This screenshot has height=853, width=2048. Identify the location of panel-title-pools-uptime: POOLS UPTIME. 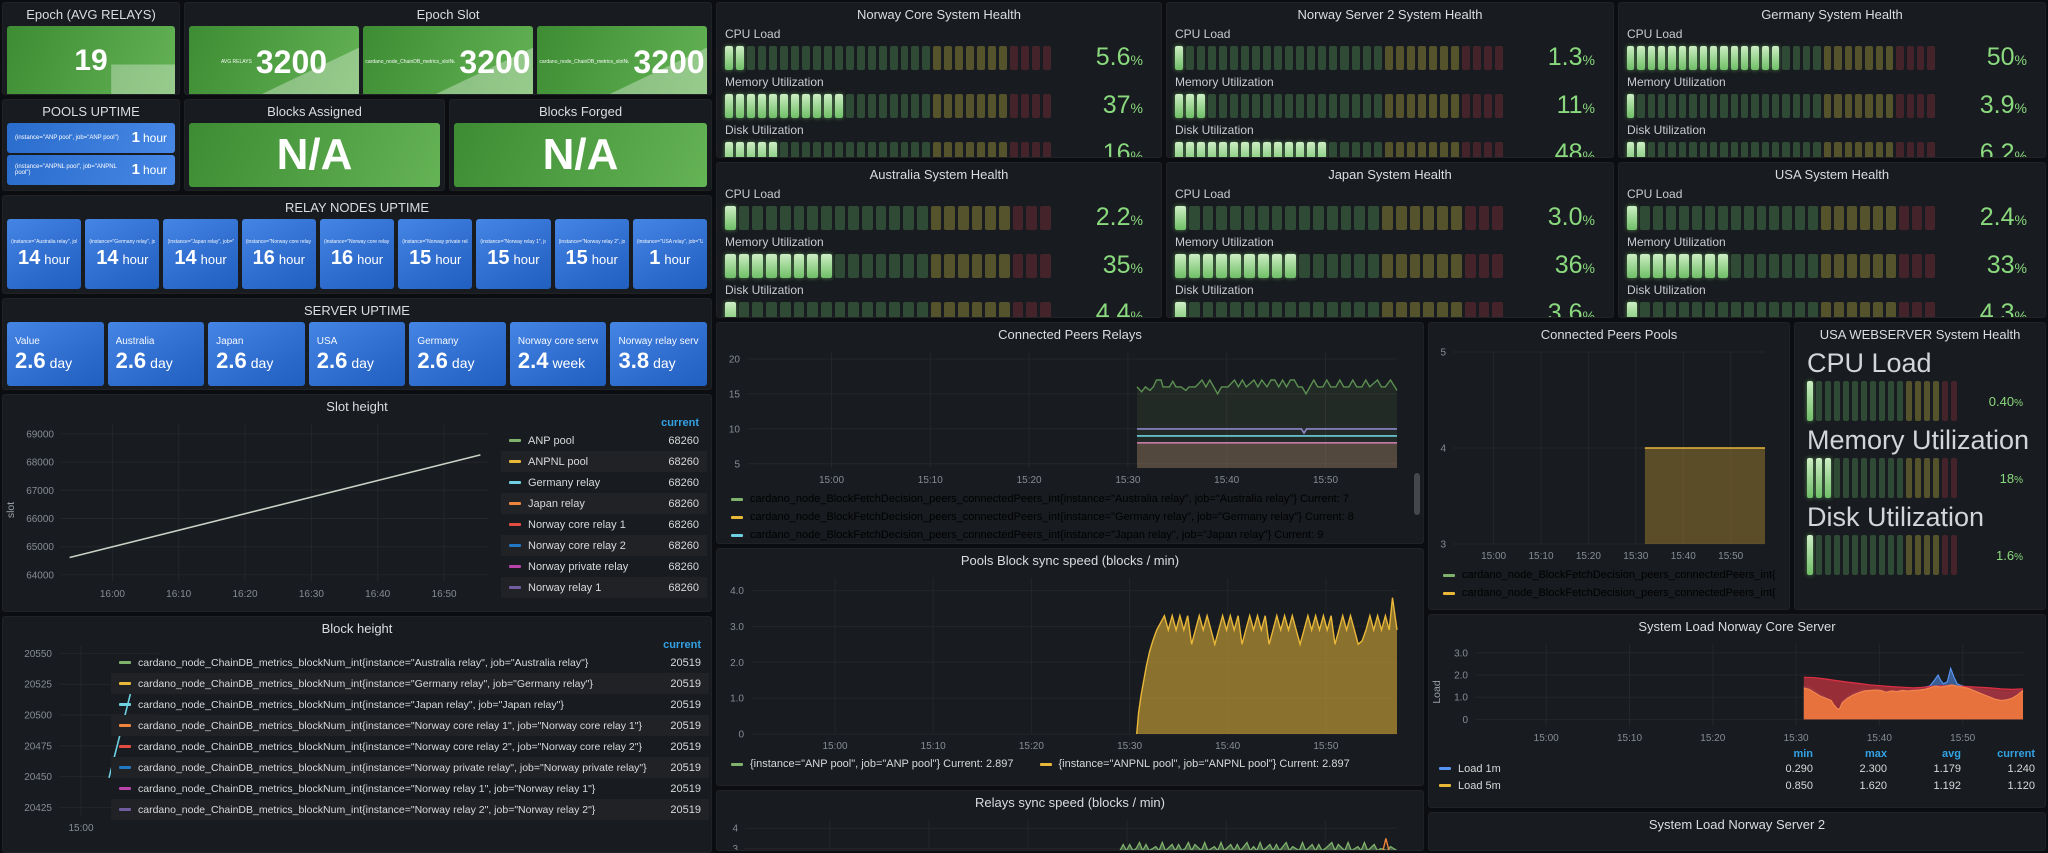
(91, 110).